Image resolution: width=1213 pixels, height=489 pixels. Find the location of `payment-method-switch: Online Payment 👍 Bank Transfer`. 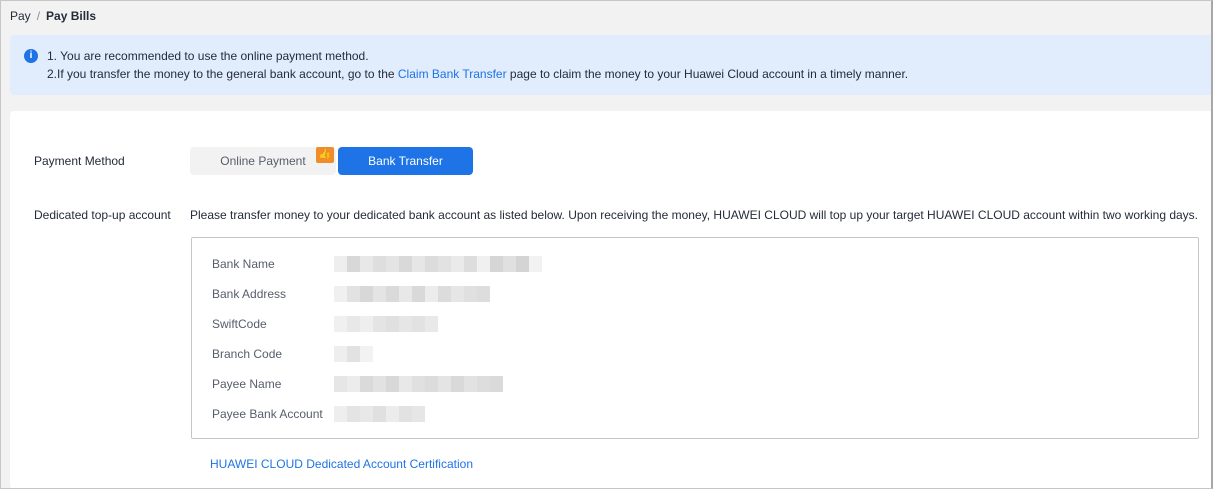

payment-method-switch: Online Payment 👍 Bank Transfer is located at coordinates (331, 161).